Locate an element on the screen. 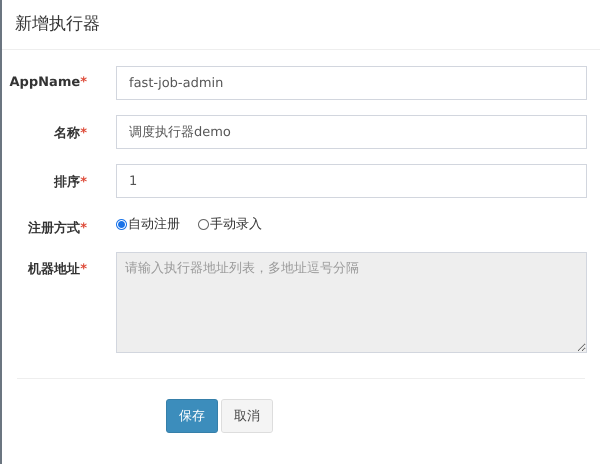  field-label: 排序* is located at coordinates (69, 182).